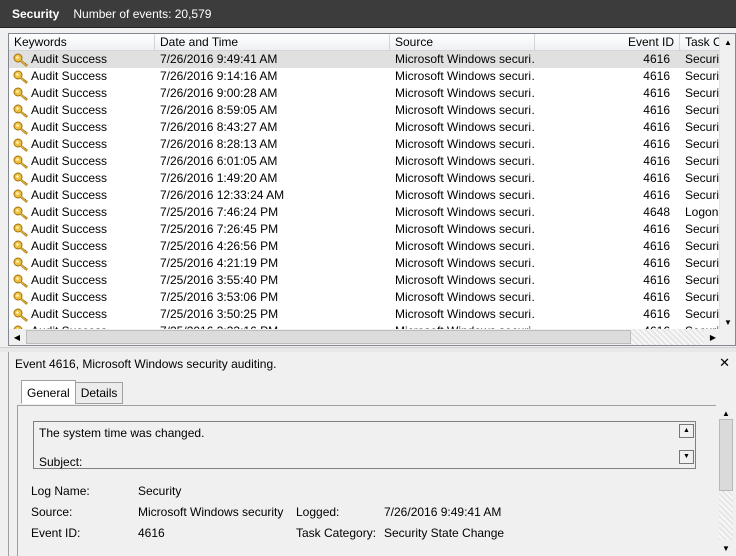  I want to click on event-id-cell: 4648, so click(656, 212).